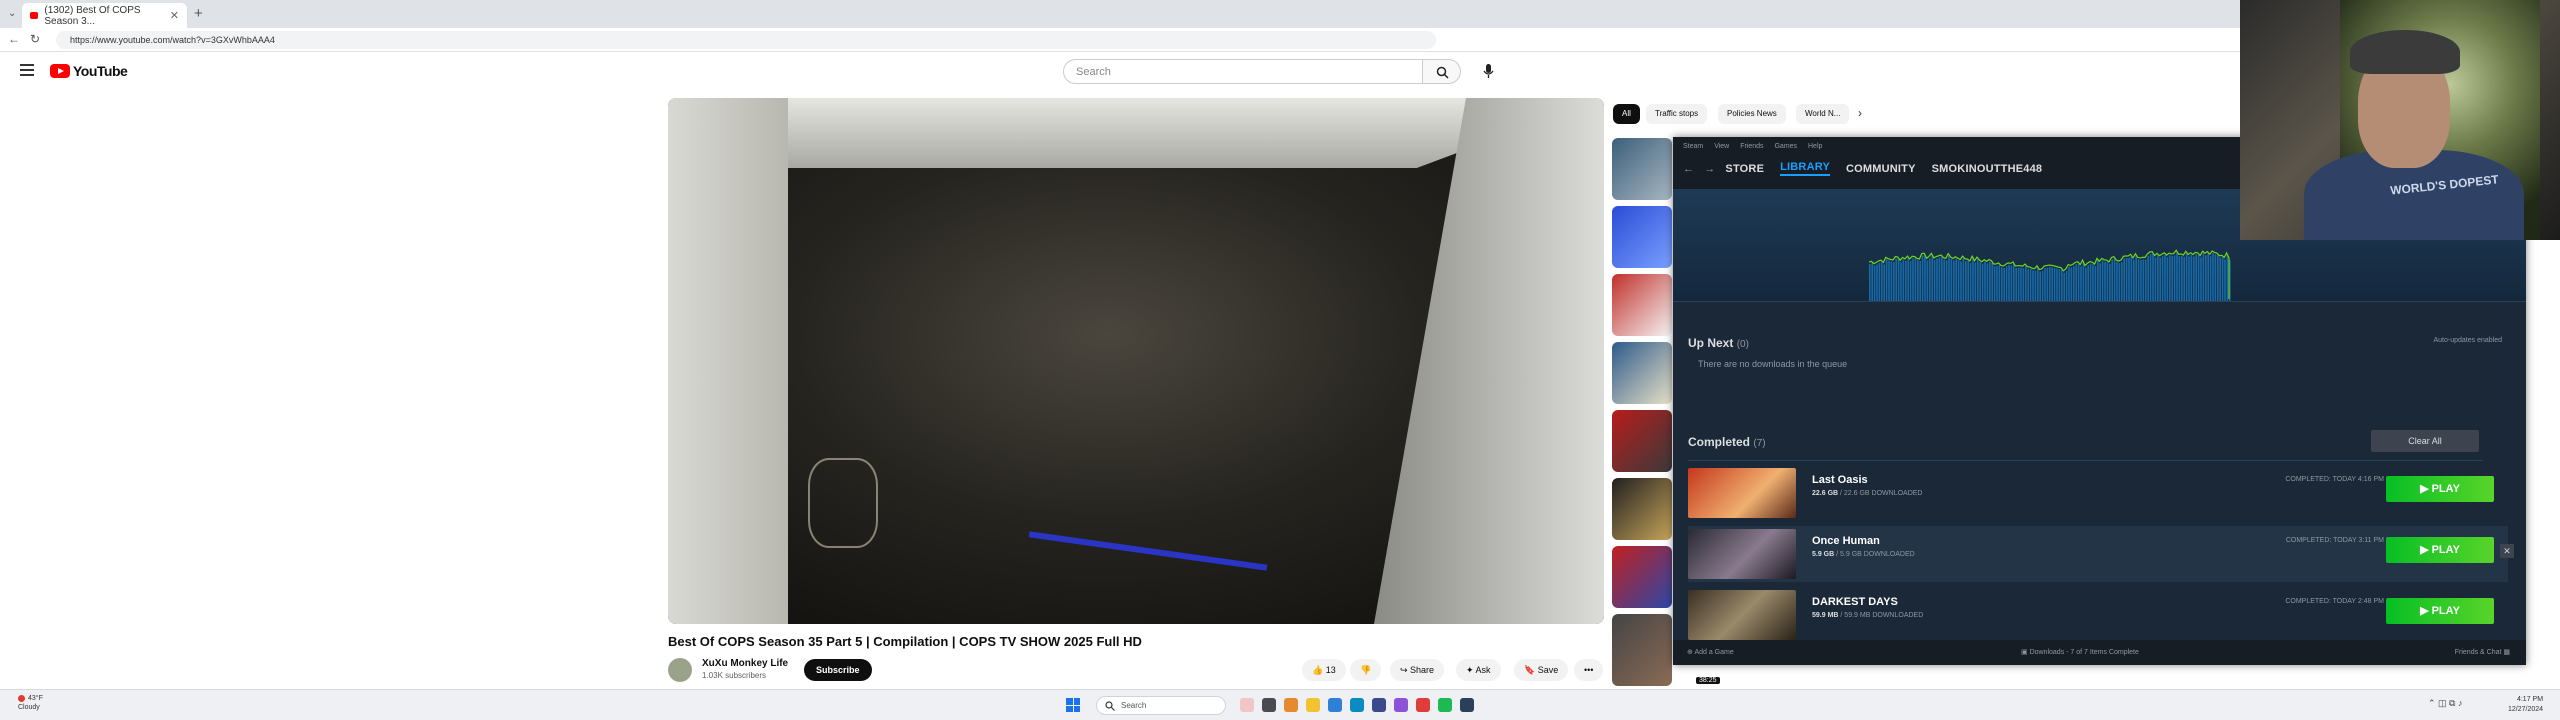 The height and width of the screenshot is (720, 2560). What do you see at coordinates (2478, 652) in the screenshot?
I see `friends-chat-label: Friends & Chat` at bounding box center [2478, 652].